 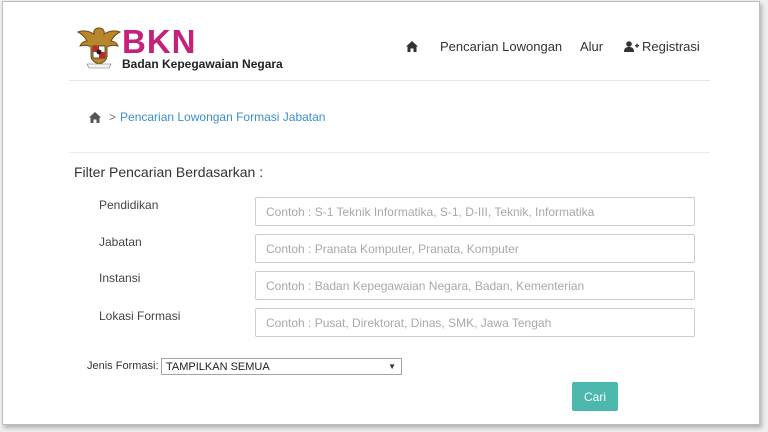 I want to click on nav-link-pencarian-lowongan: Pencarian Lowongan, so click(x=501, y=46).